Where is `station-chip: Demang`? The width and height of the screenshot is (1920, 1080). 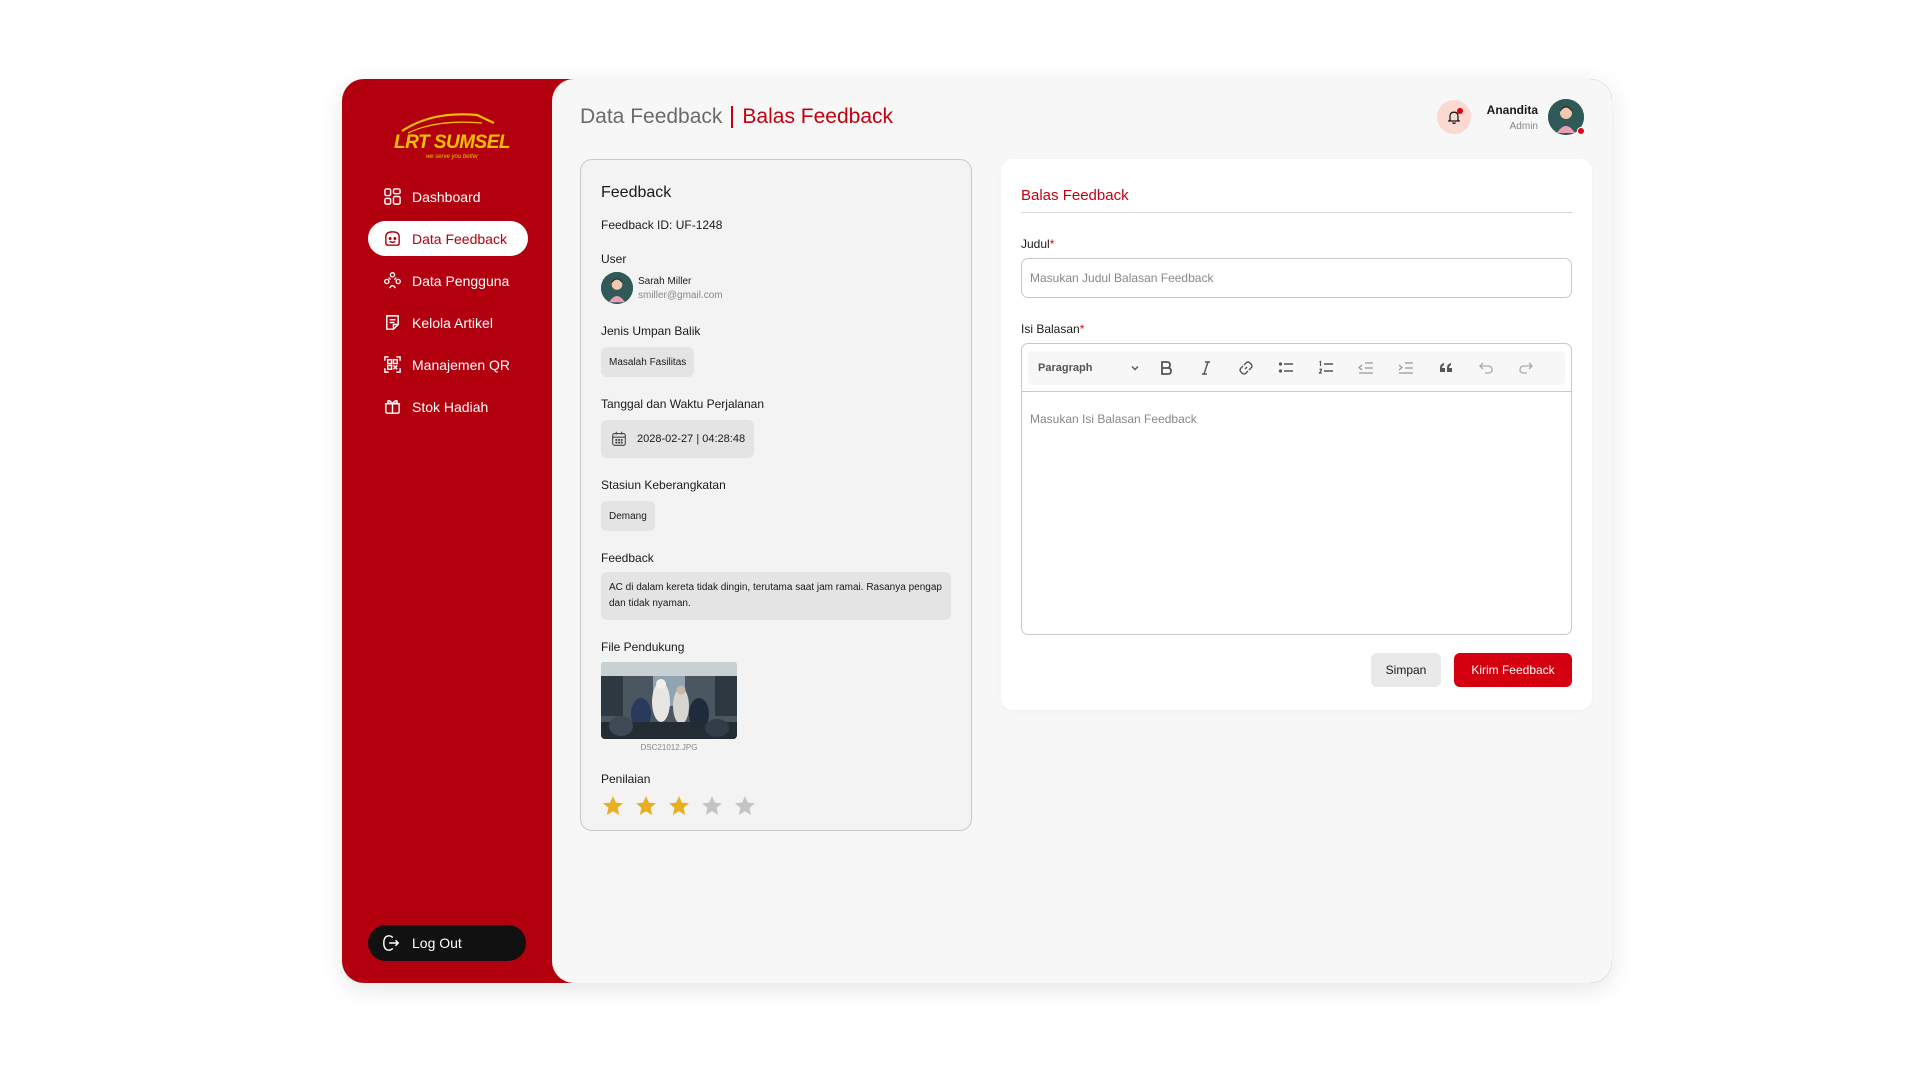
station-chip: Demang is located at coordinates (628, 516).